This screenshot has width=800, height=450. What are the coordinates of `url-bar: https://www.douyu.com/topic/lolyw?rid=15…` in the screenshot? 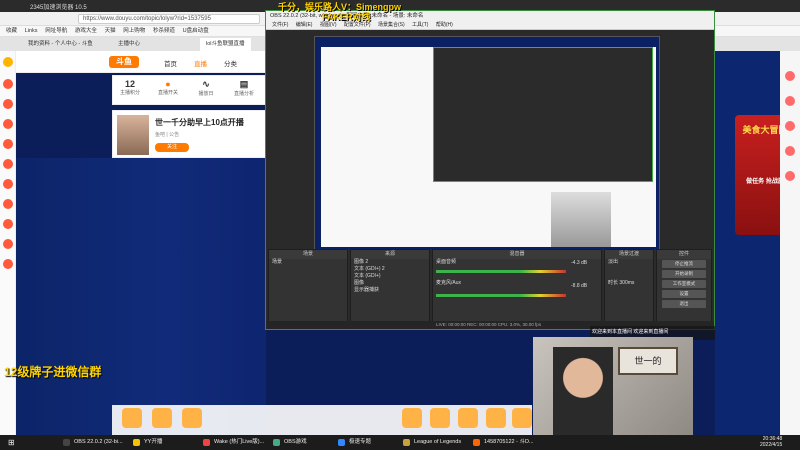 It's located at (169, 19).